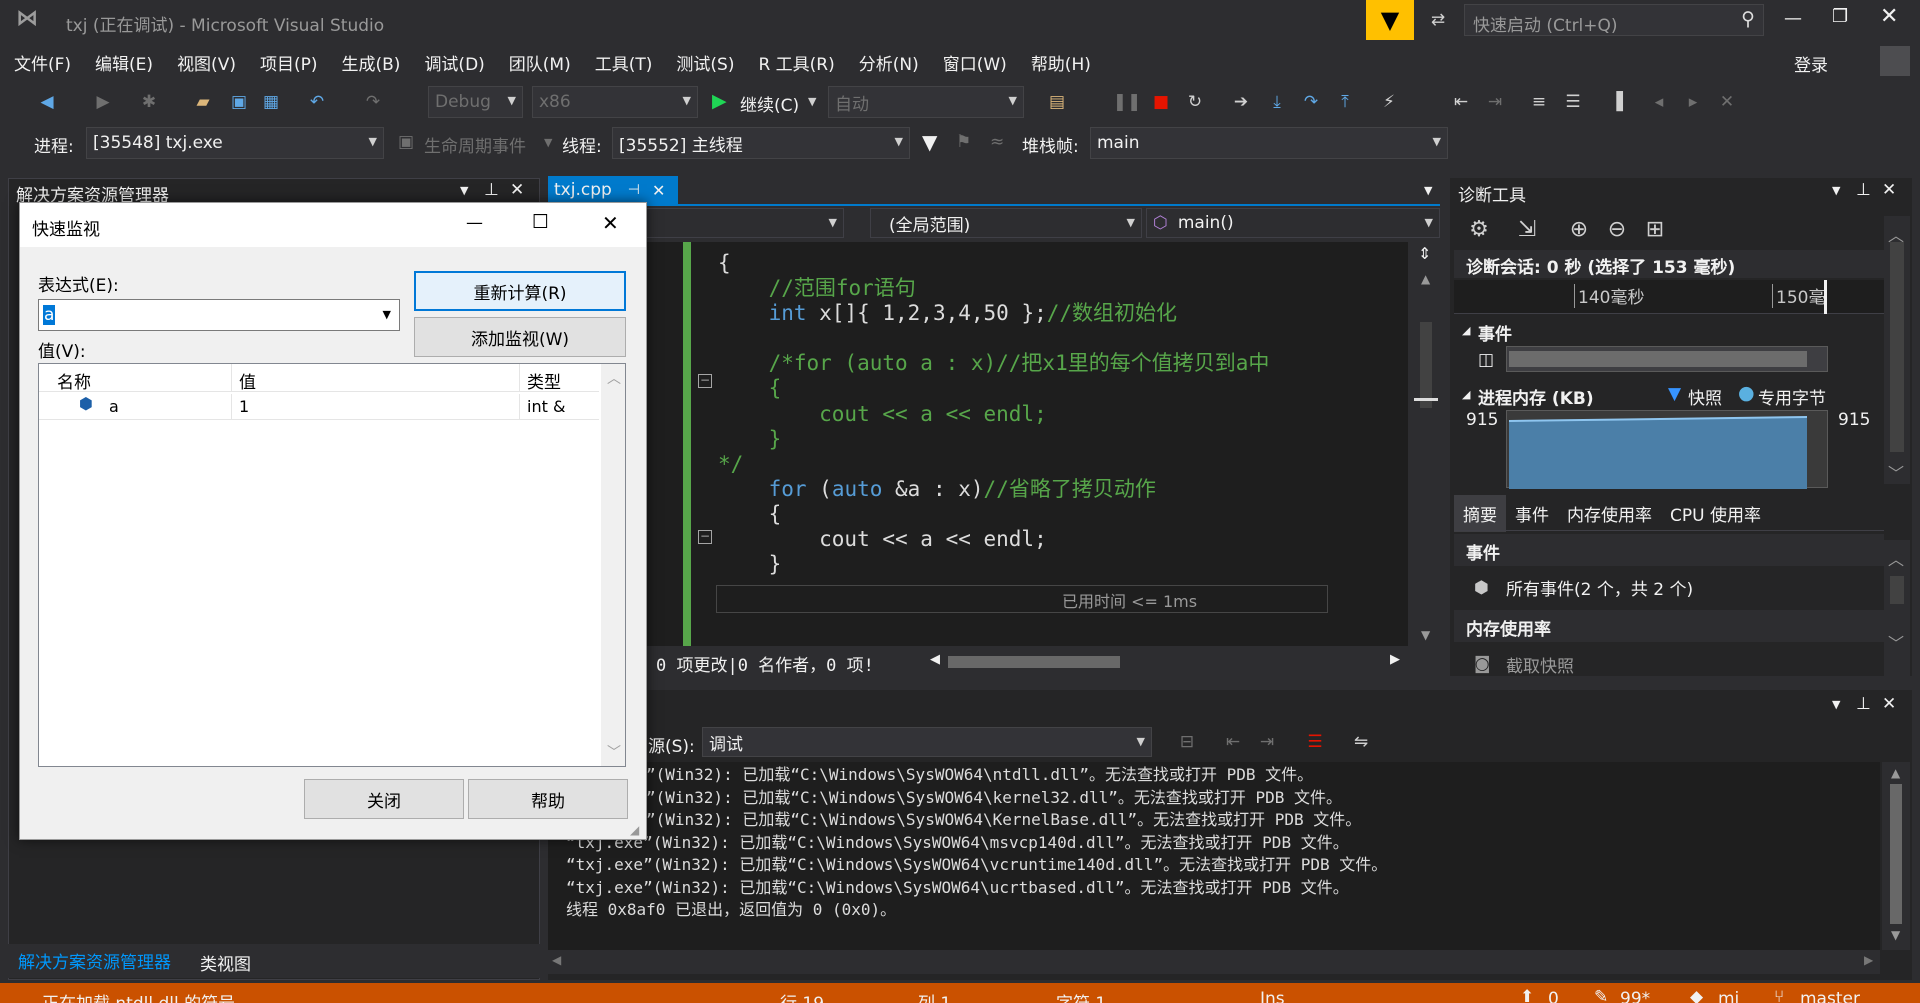  I want to click on menu-item: 帮助(H), so click(1061, 62).